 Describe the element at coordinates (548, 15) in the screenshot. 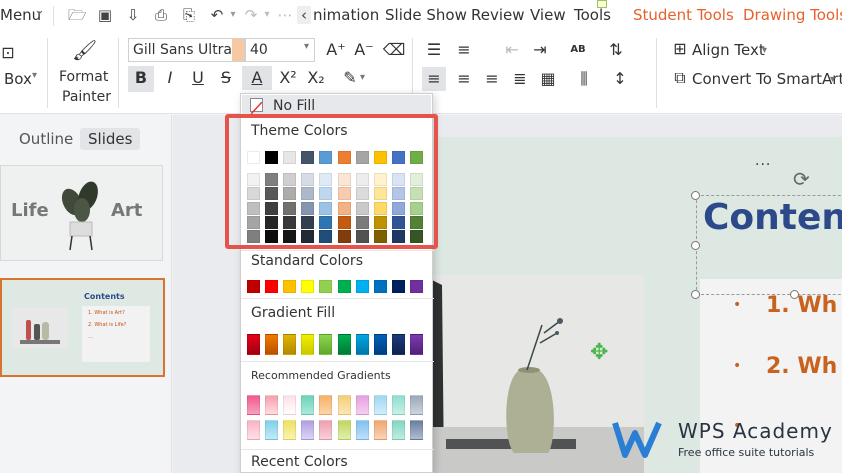

I see `tab-view: View` at that location.